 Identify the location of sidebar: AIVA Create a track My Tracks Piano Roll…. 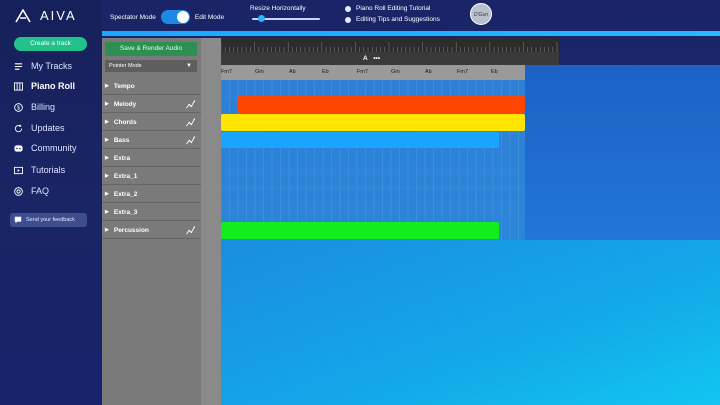
(51, 202).